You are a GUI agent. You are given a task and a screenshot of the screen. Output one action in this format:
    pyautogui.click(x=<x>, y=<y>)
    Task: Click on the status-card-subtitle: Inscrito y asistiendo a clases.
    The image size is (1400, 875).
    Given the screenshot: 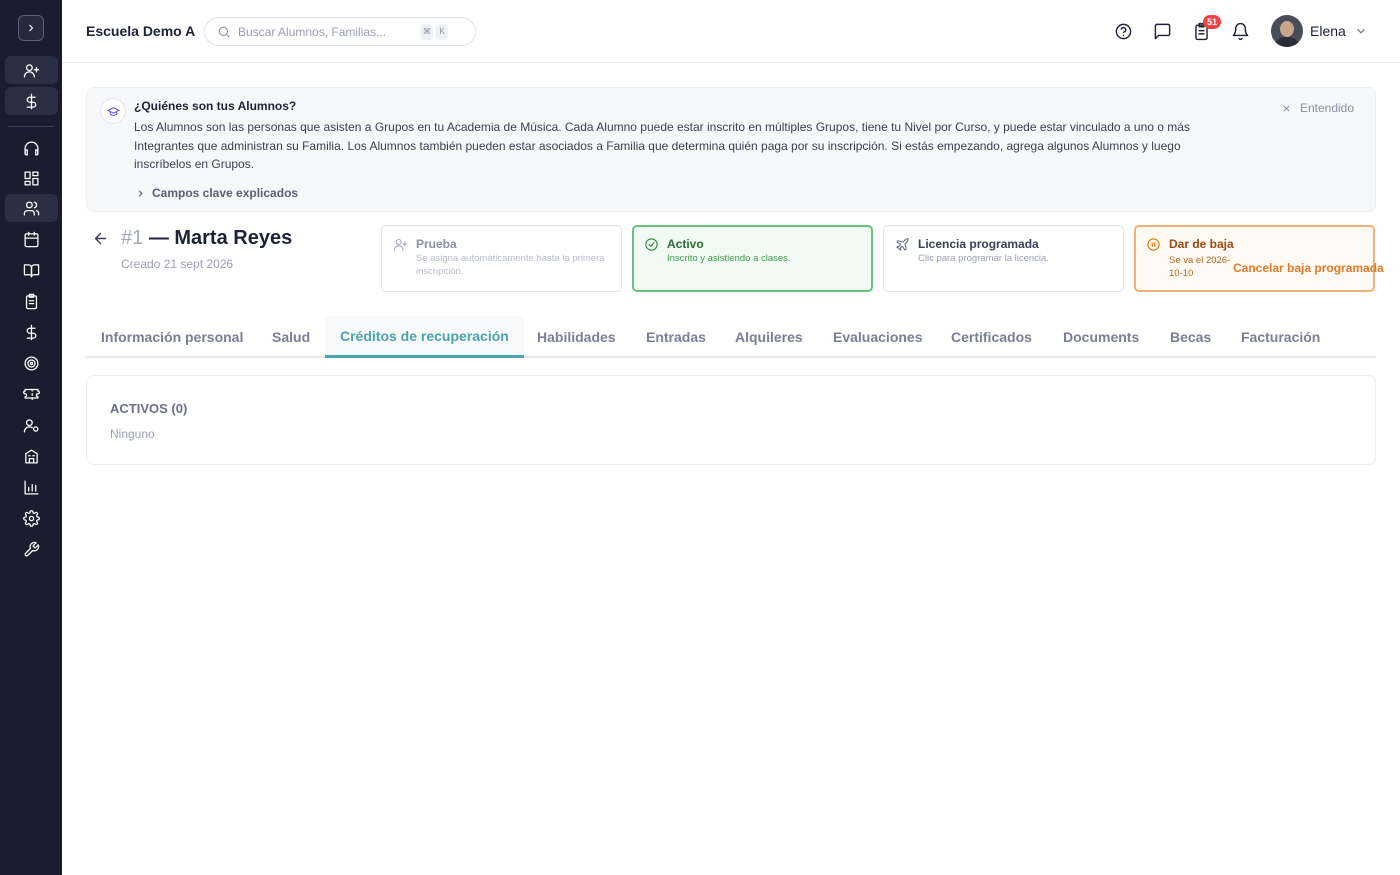 What is the action you would take?
    pyautogui.click(x=729, y=258)
    